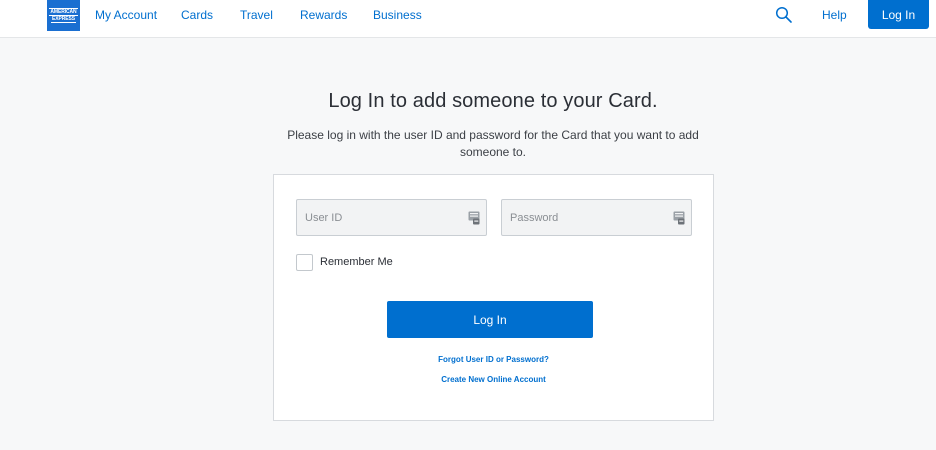 This screenshot has height=450, width=936. What do you see at coordinates (356, 262) in the screenshot?
I see `remember-me-label: Remember Me` at bounding box center [356, 262].